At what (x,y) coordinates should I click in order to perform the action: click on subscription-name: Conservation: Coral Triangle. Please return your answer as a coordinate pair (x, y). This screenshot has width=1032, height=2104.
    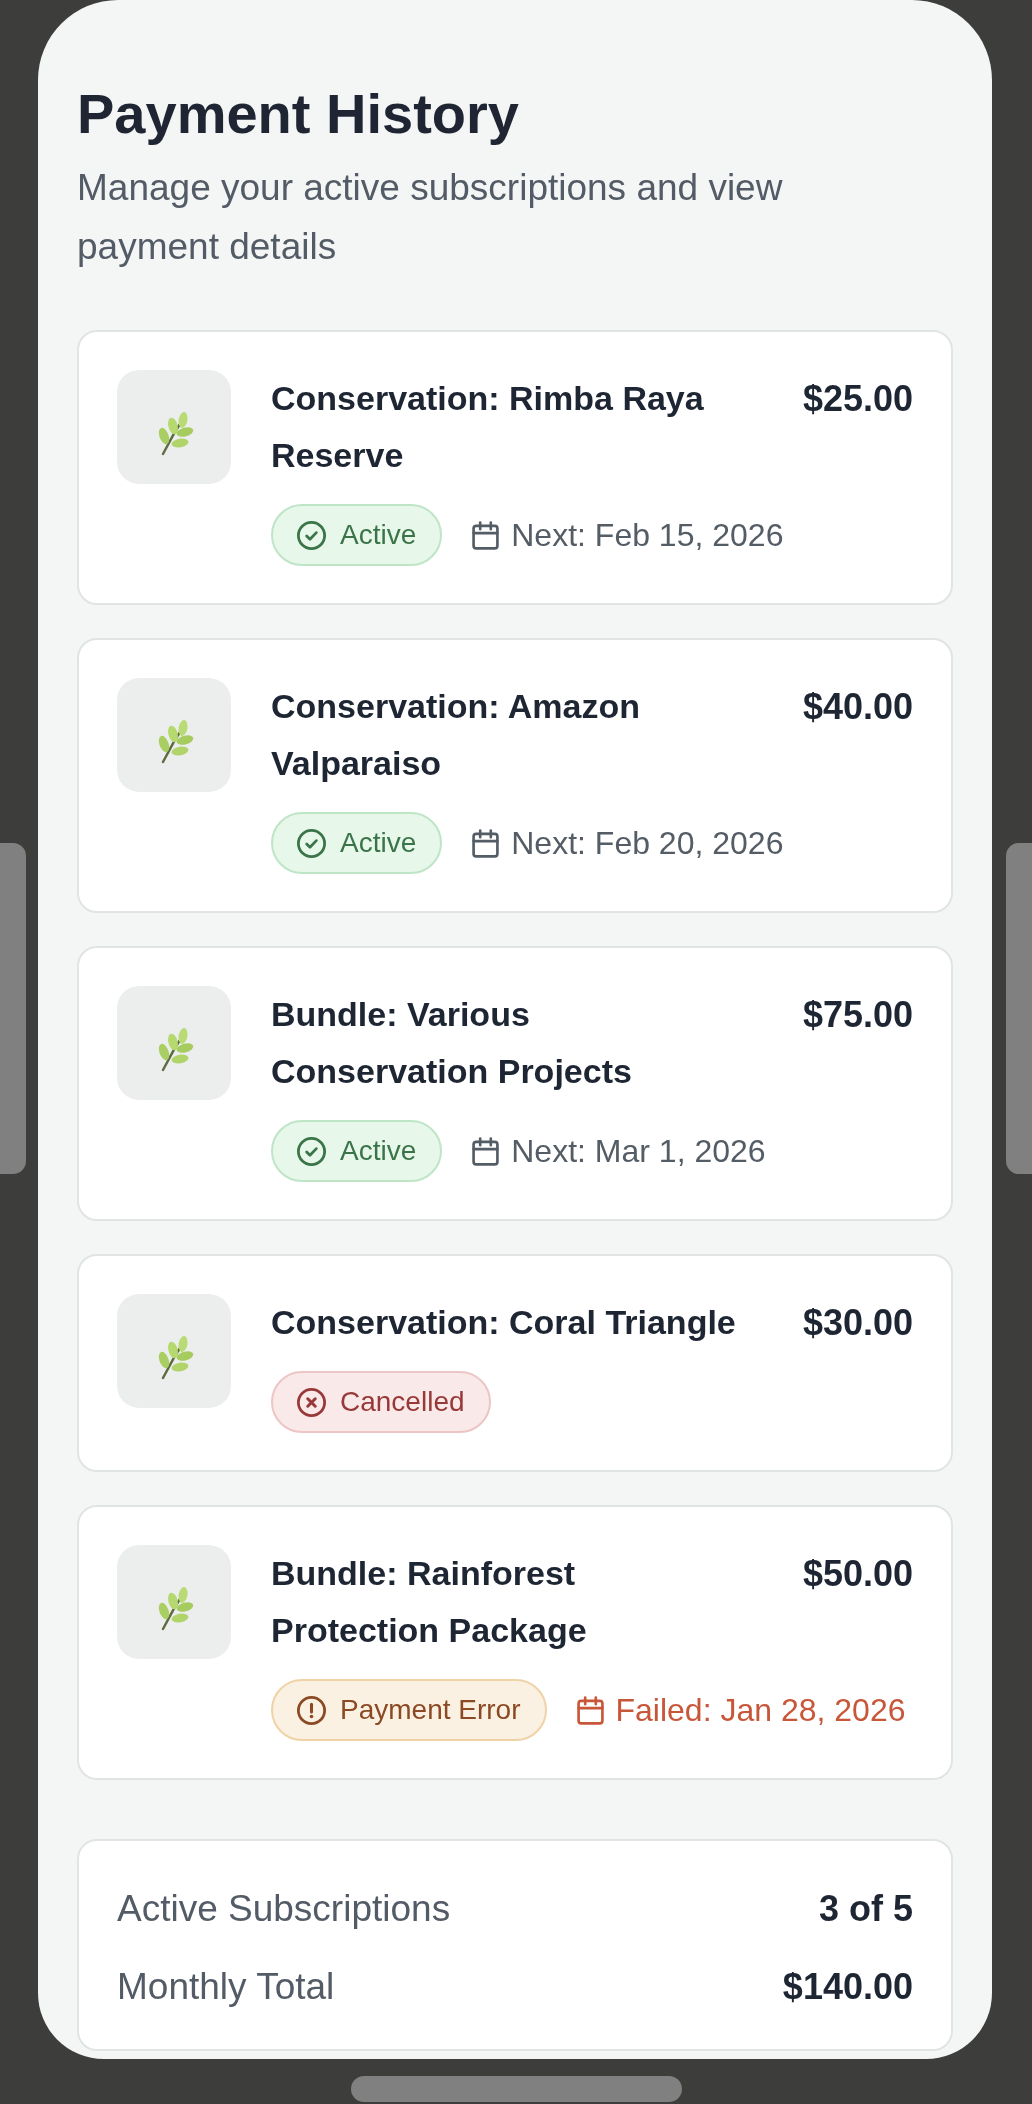
    Looking at the image, I should click on (504, 1323).